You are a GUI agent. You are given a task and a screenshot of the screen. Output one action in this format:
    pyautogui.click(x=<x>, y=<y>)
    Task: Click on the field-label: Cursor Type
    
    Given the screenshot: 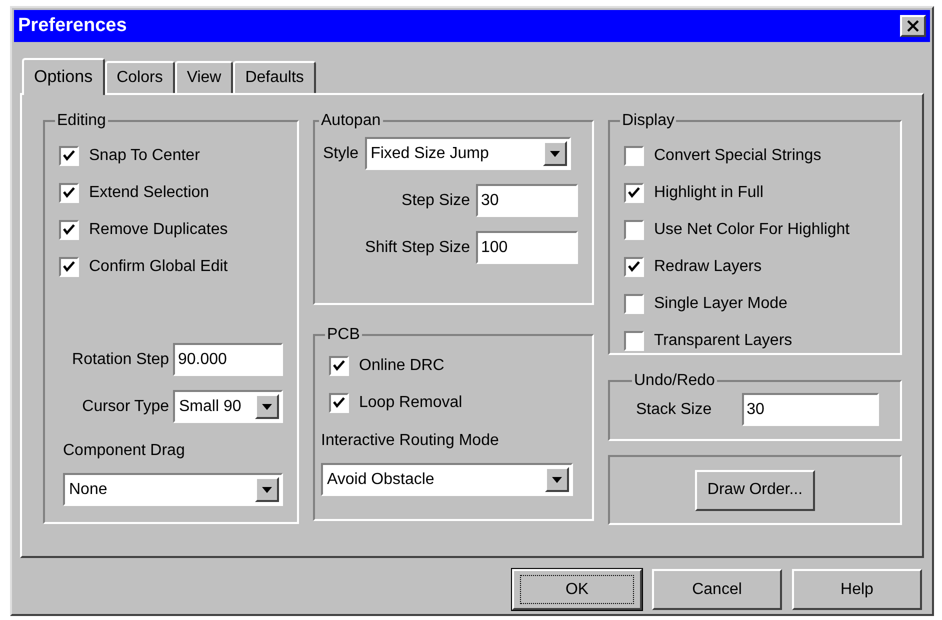 What is the action you would take?
    pyautogui.click(x=125, y=406)
    